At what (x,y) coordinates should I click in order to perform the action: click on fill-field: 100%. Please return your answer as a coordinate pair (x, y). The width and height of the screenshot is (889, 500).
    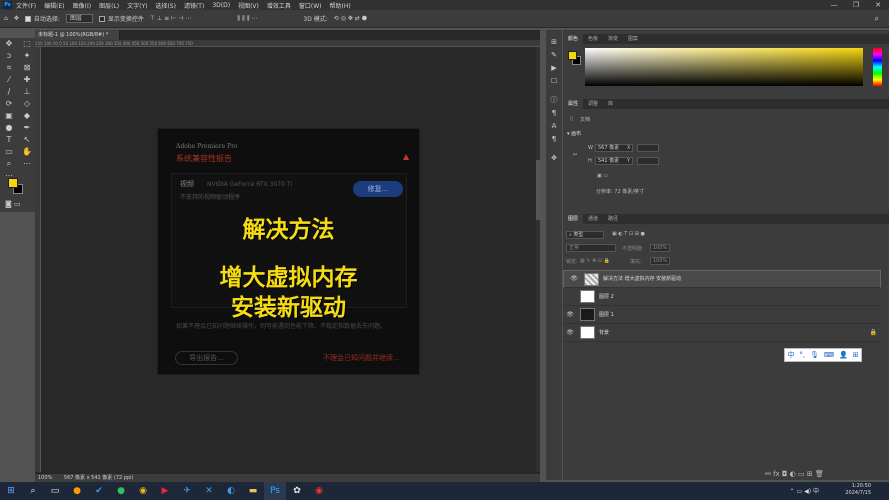
    Looking at the image, I should click on (660, 261).